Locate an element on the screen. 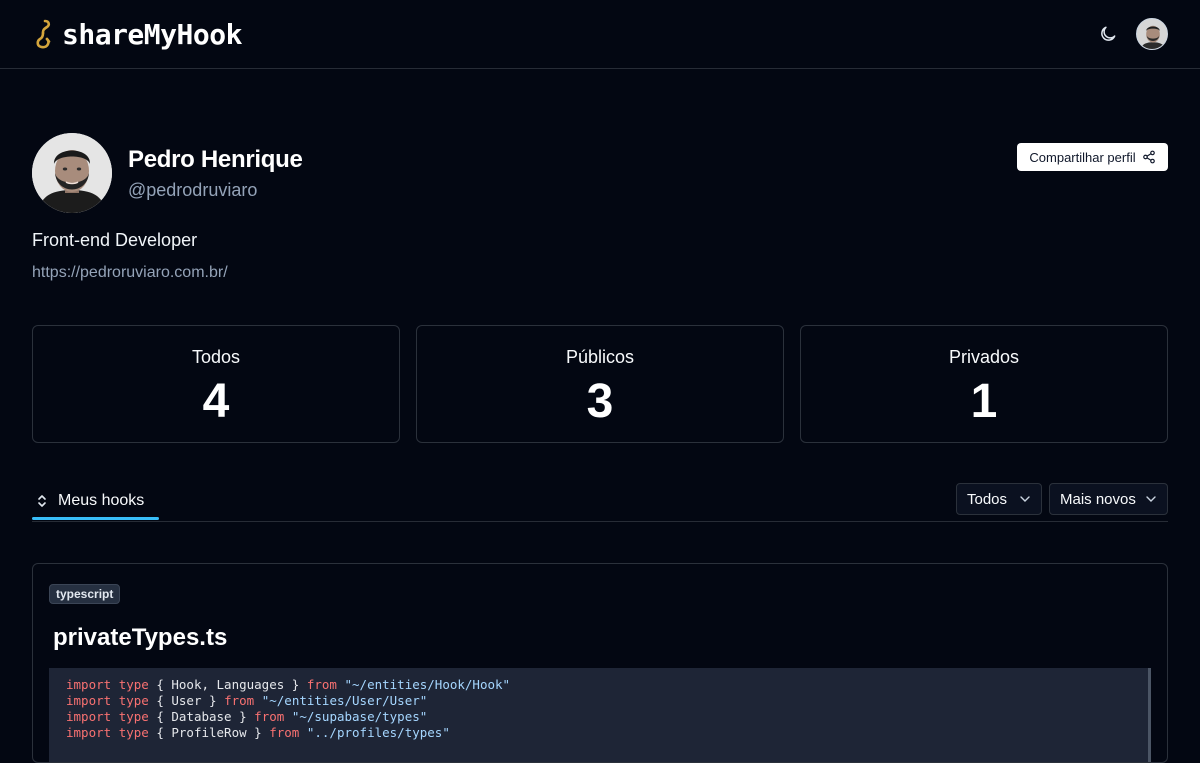 The height and width of the screenshot is (763, 1200). tabs-divider is located at coordinates (600, 521).